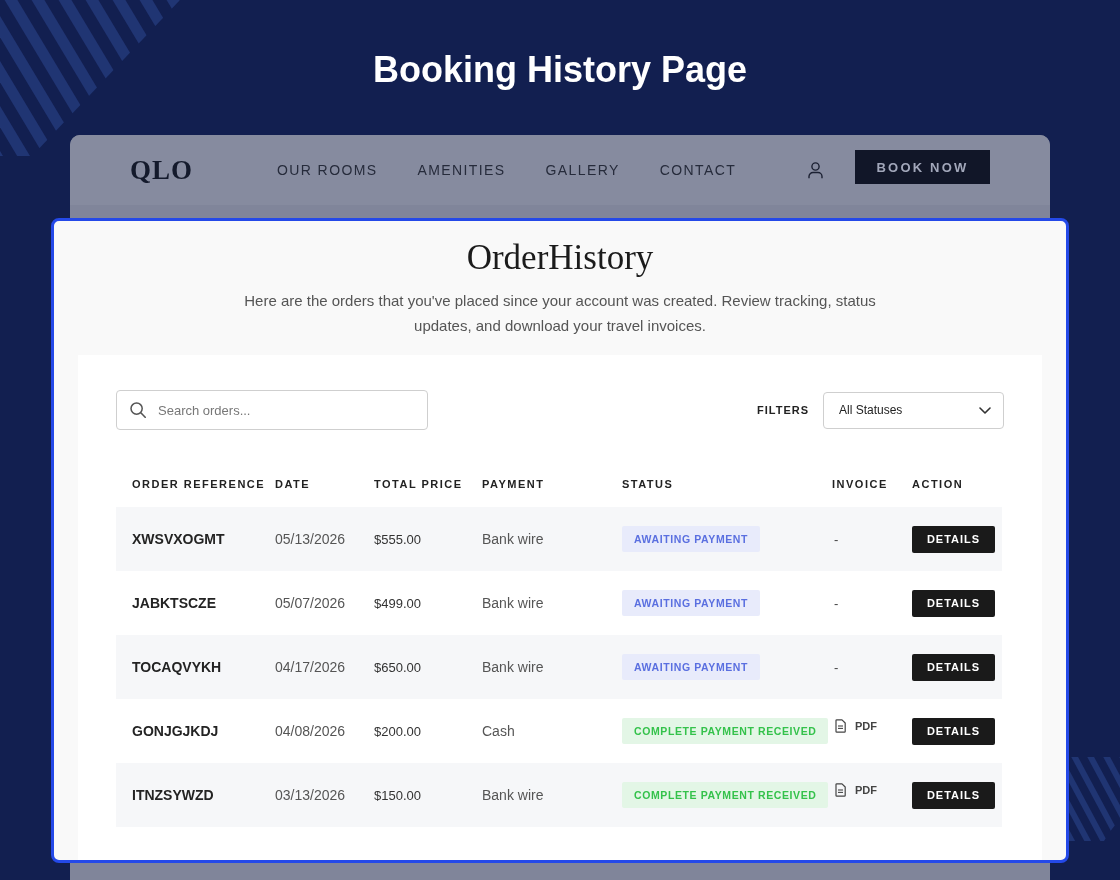 This screenshot has width=1120, height=880. What do you see at coordinates (173, 795) in the screenshot?
I see `order-reference: ITNZSYWZD` at bounding box center [173, 795].